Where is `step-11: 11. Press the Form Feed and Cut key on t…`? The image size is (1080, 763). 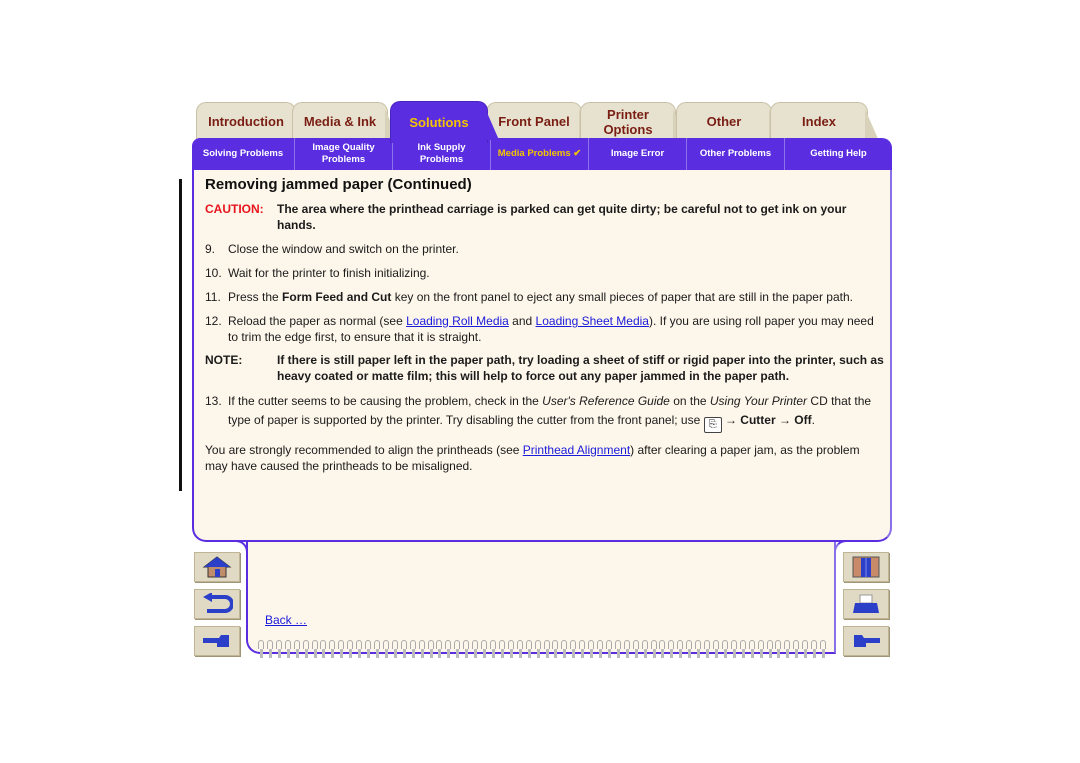 step-11: 11. Press the Form Feed and Cut key on t… is located at coordinates (545, 297).